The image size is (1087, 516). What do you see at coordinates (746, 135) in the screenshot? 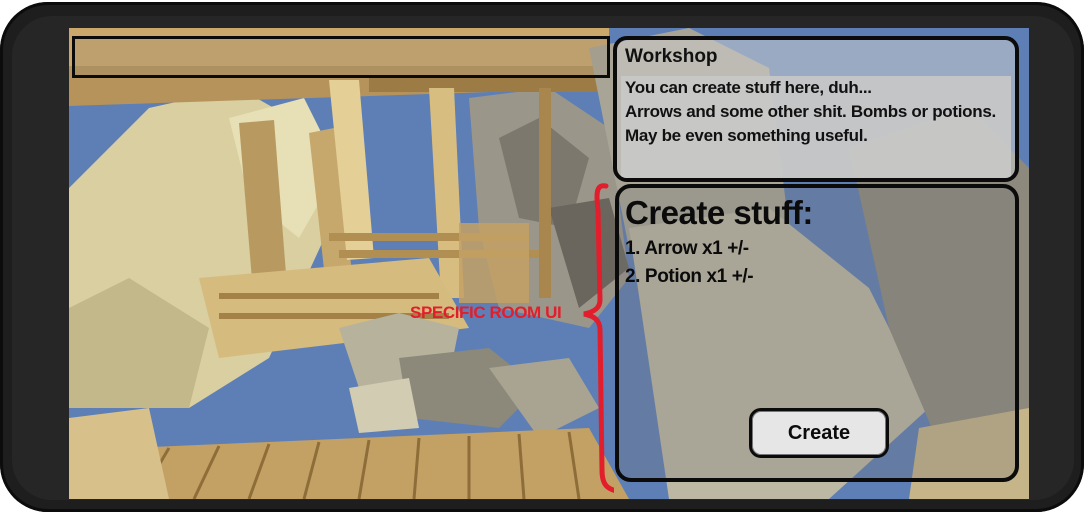
I see `description-line: May be even something useful.` at bounding box center [746, 135].